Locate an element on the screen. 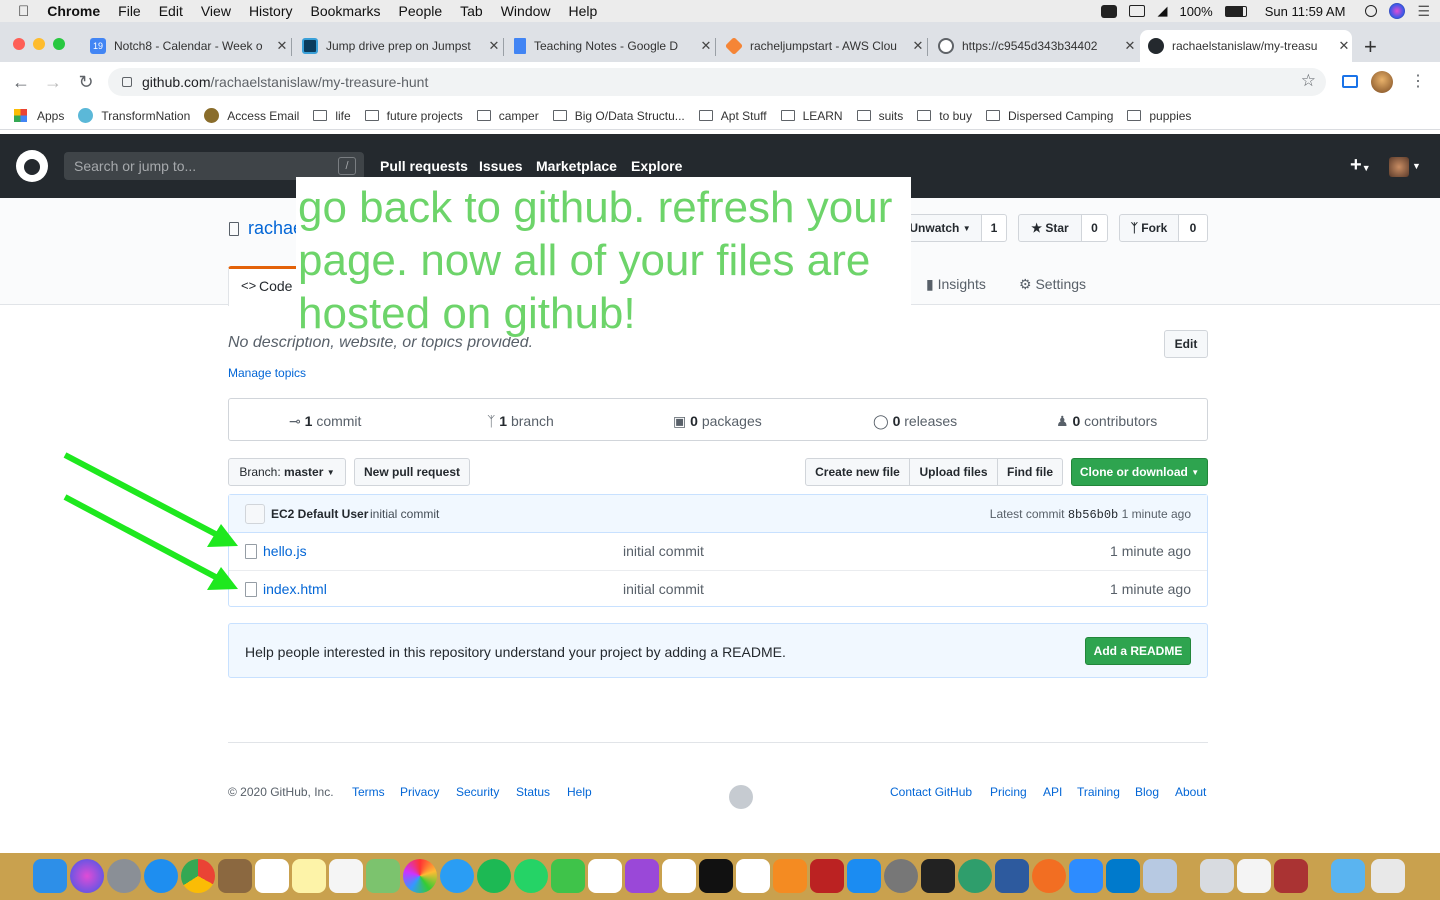 The width and height of the screenshot is (1440, 900). wifi-icon: ◢ is located at coordinates (1162, 11).